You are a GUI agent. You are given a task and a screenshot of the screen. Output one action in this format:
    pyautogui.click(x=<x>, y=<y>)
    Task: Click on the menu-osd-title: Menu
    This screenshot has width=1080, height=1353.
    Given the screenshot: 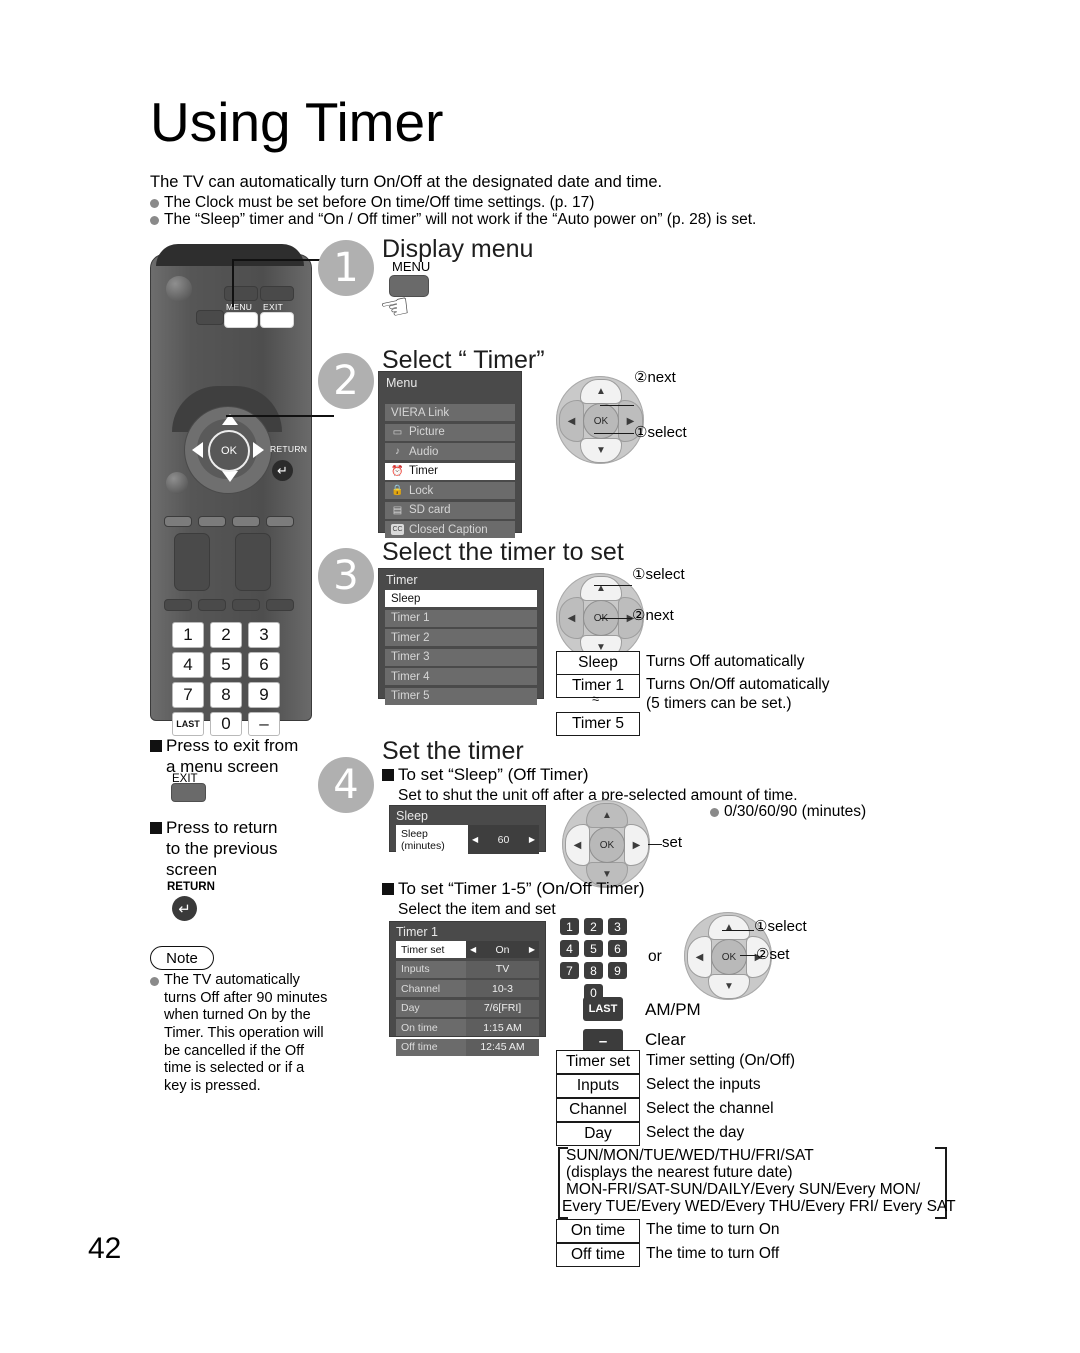 What is the action you would take?
    pyautogui.click(x=402, y=383)
    